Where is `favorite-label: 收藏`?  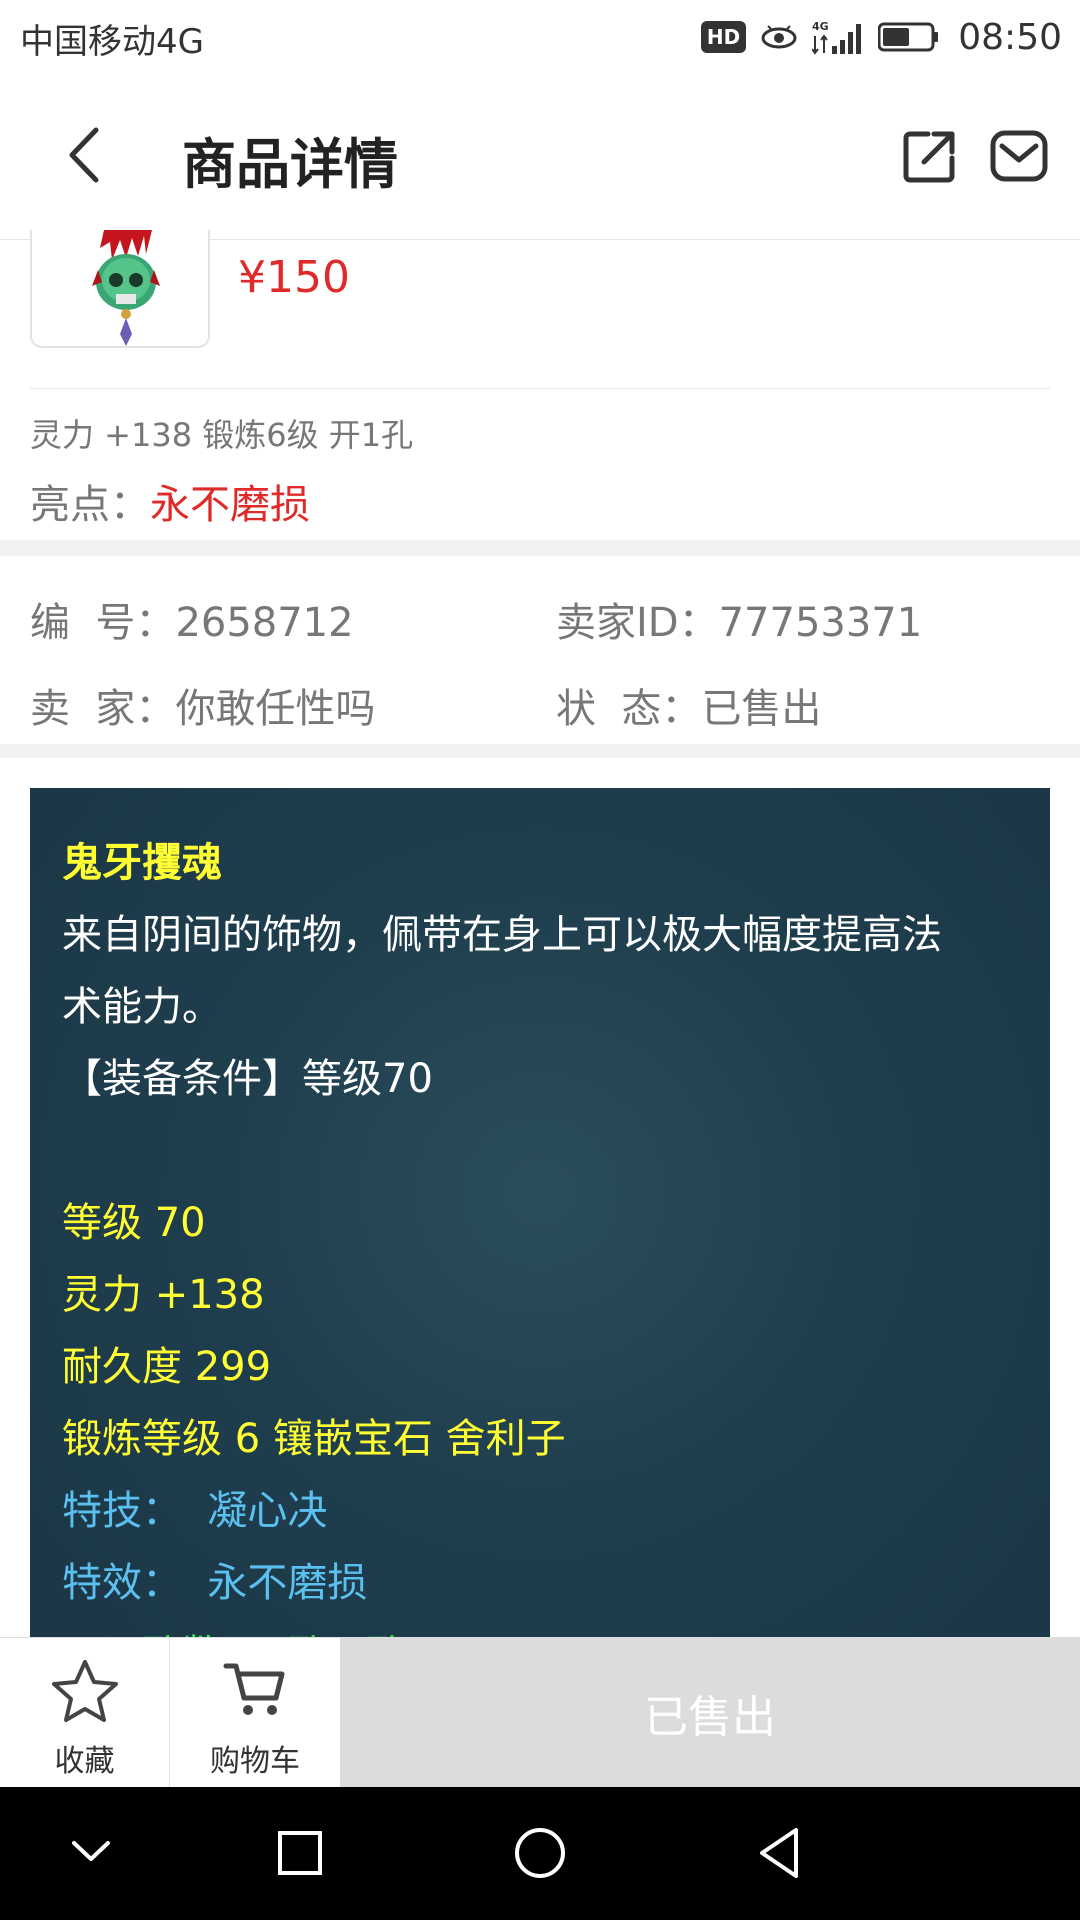
favorite-label: 收藏 is located at coordinates (84, 1761).